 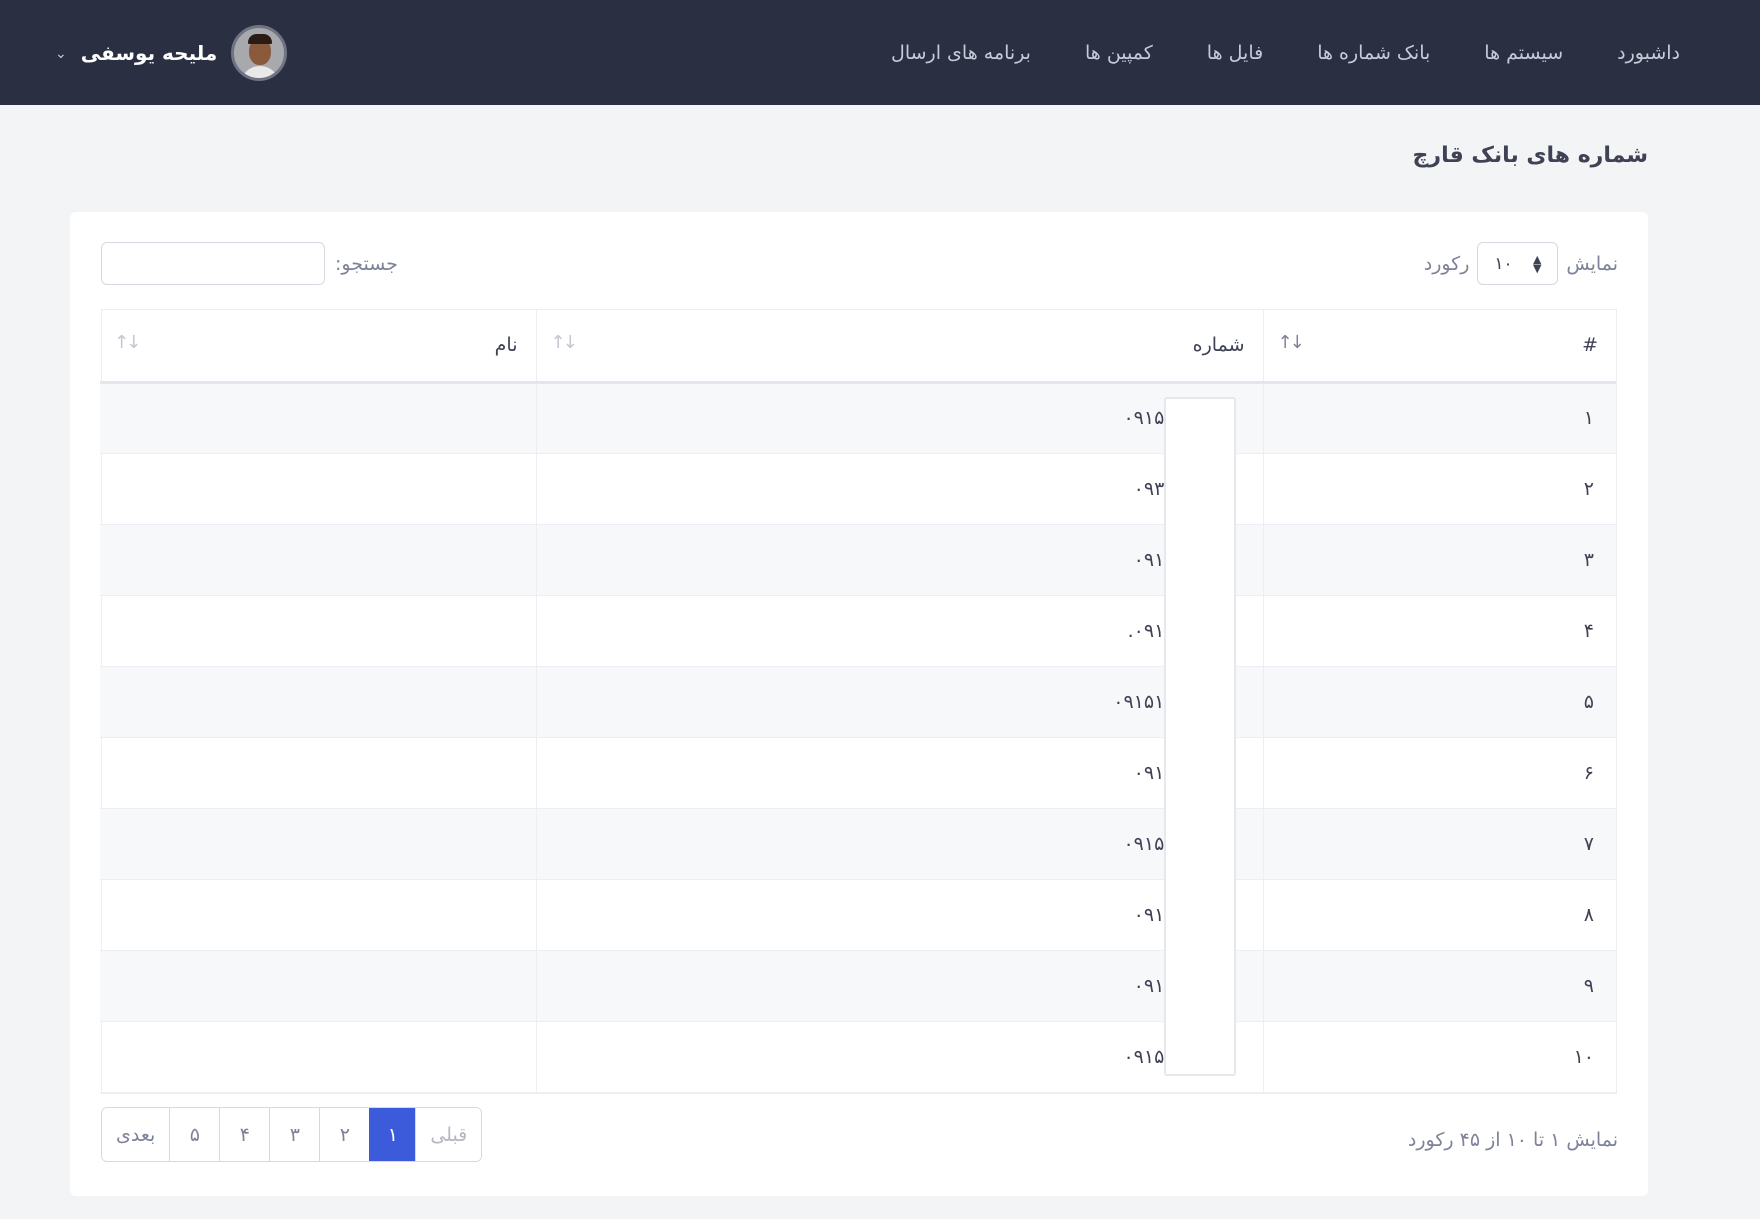 I want to click on cell-index: ۶, so click(x=1439, y=773).